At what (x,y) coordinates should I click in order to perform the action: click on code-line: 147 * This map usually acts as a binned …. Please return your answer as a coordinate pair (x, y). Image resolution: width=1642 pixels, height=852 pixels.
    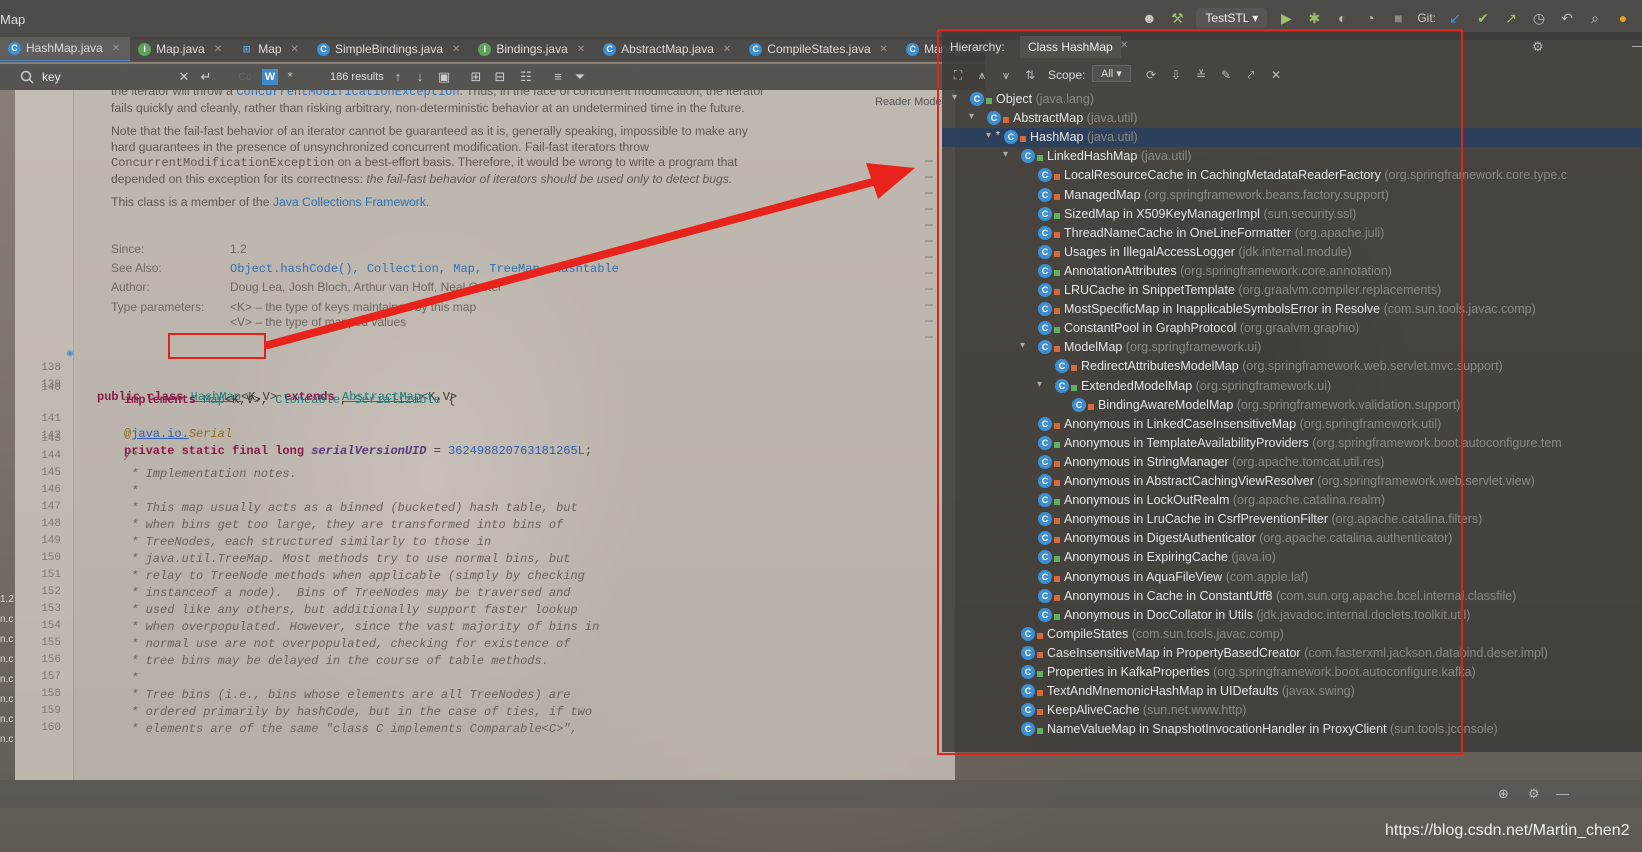
    Looking at the image, I should click on (485, 509).